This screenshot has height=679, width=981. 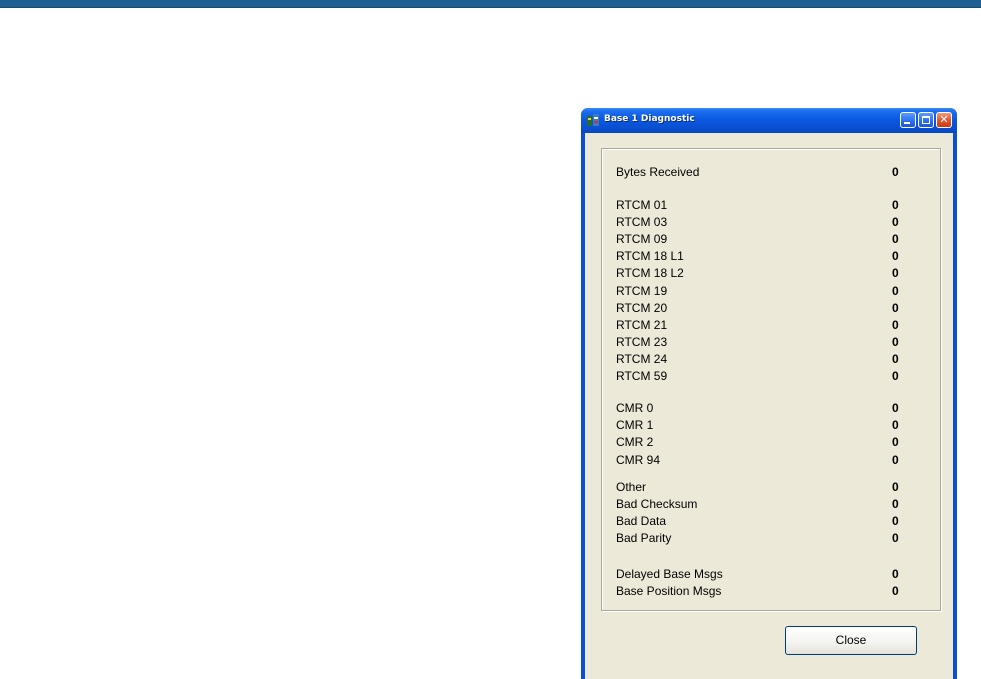 I want to click on diag-label: Base Position Msgs, so click(x=669, y=591).